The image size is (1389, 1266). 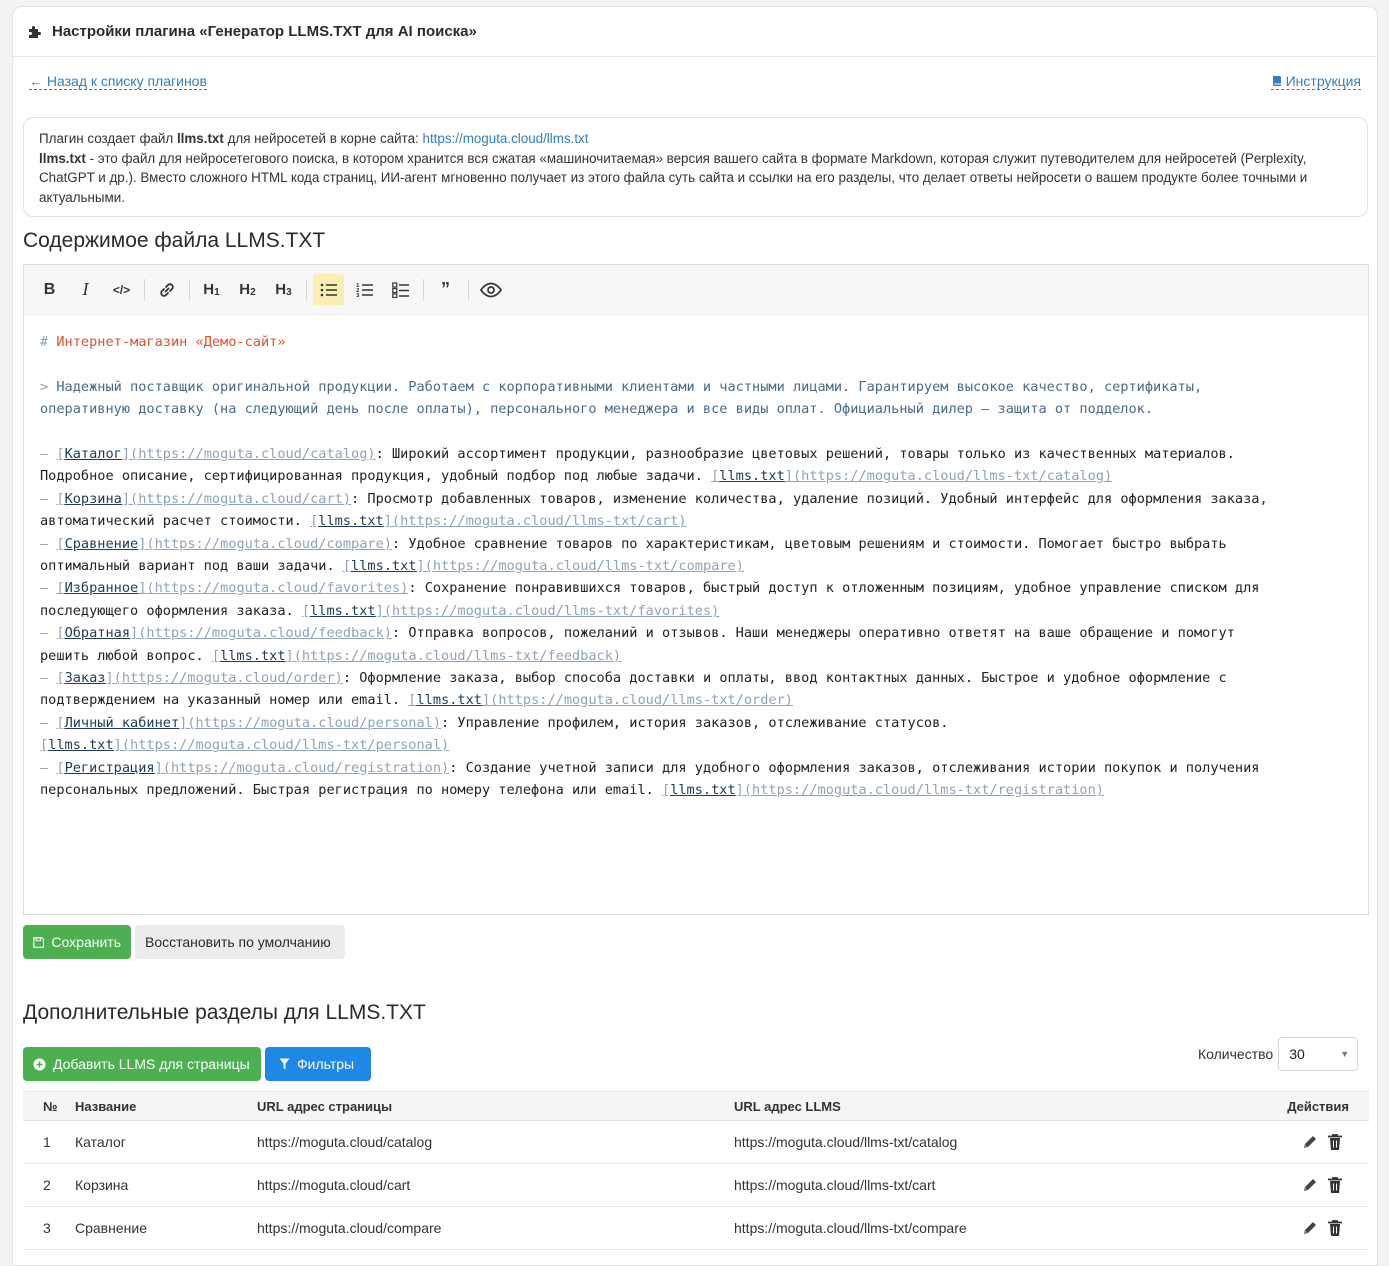 What do you see at coordinates (109, 767) in the screenshot?
I see `md-link-title: Регистрация` at bounding box center [109, 767].